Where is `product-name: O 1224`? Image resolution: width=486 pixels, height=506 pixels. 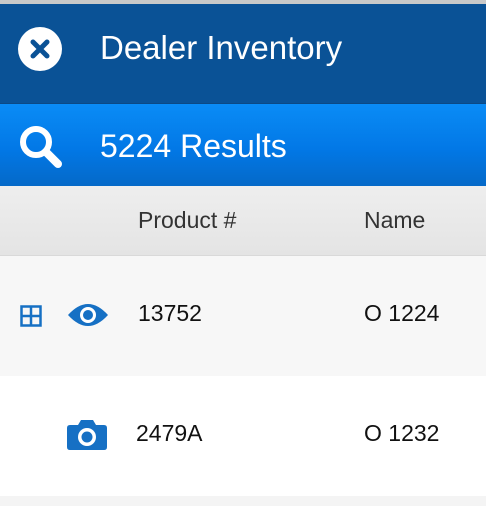 product-name: O 1224 is located at coordinates (402, 313).